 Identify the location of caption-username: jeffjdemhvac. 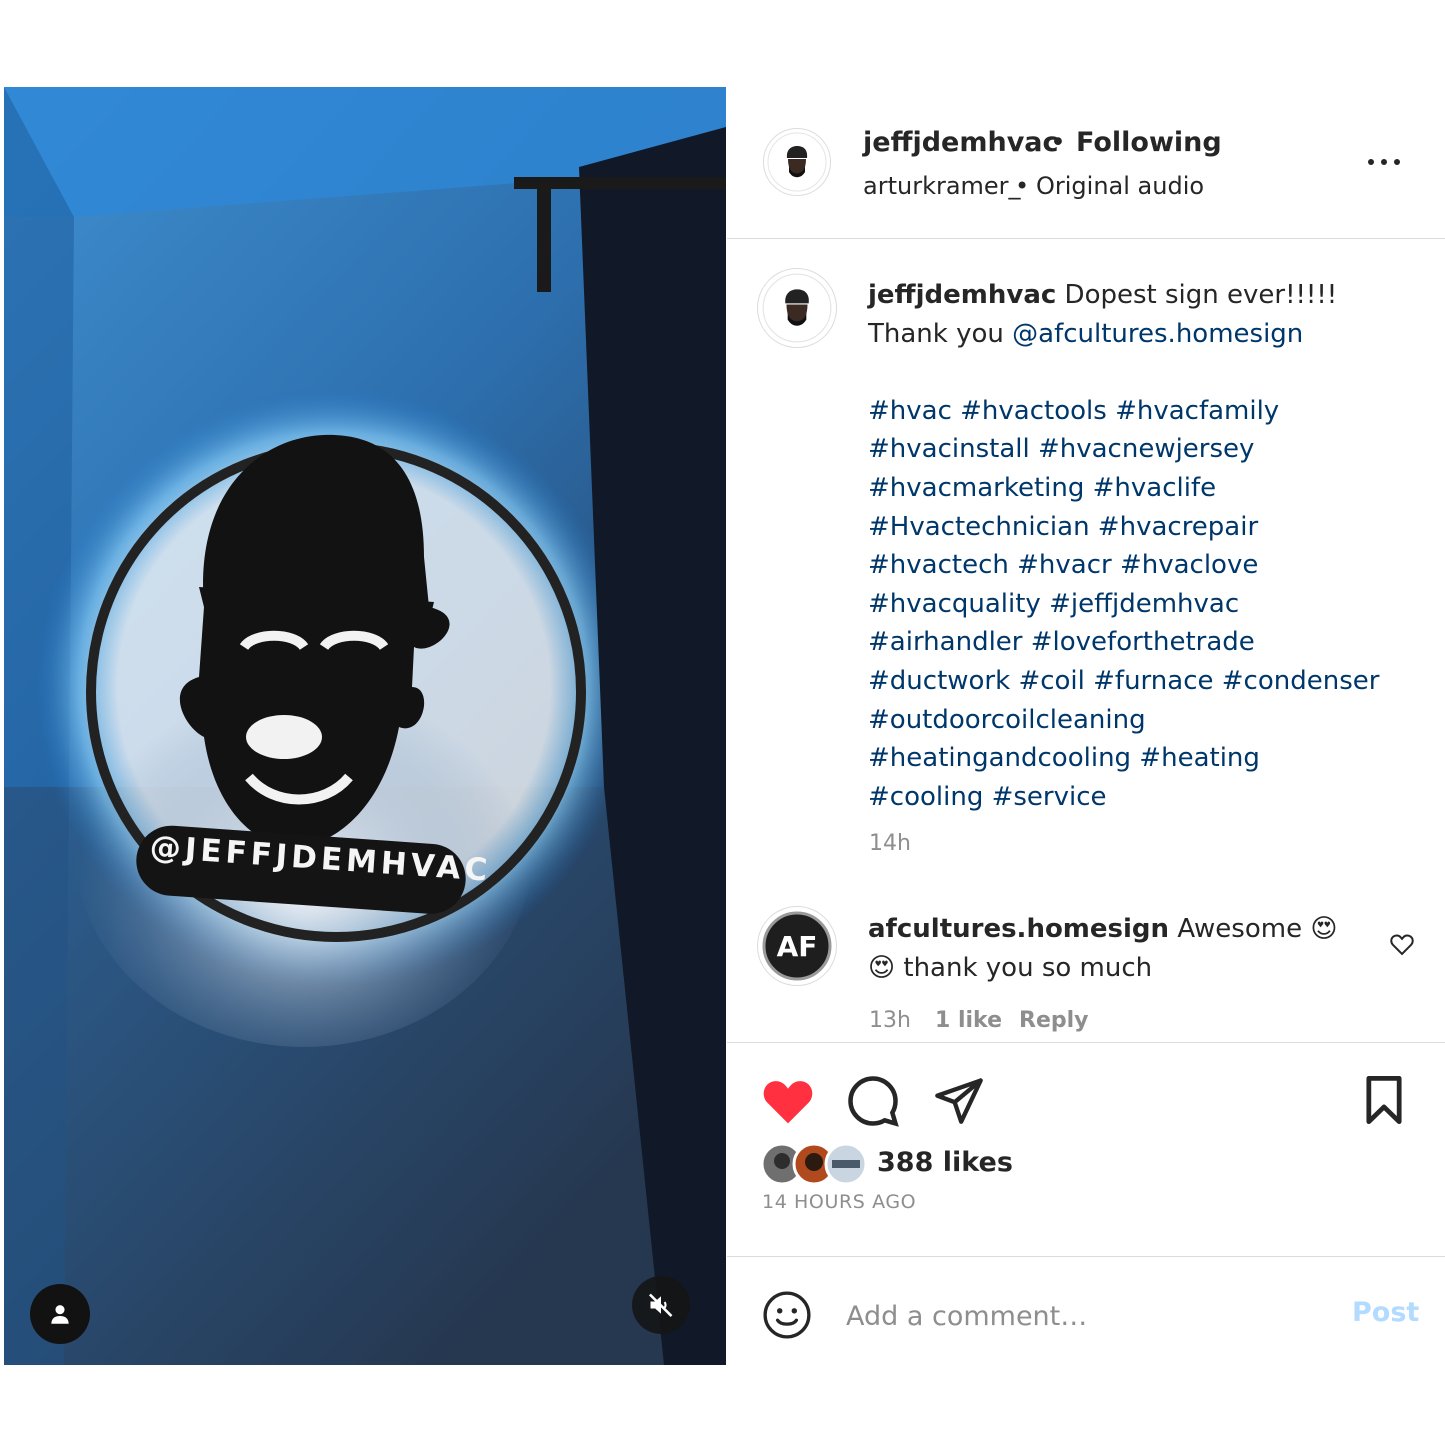
(962, 295).